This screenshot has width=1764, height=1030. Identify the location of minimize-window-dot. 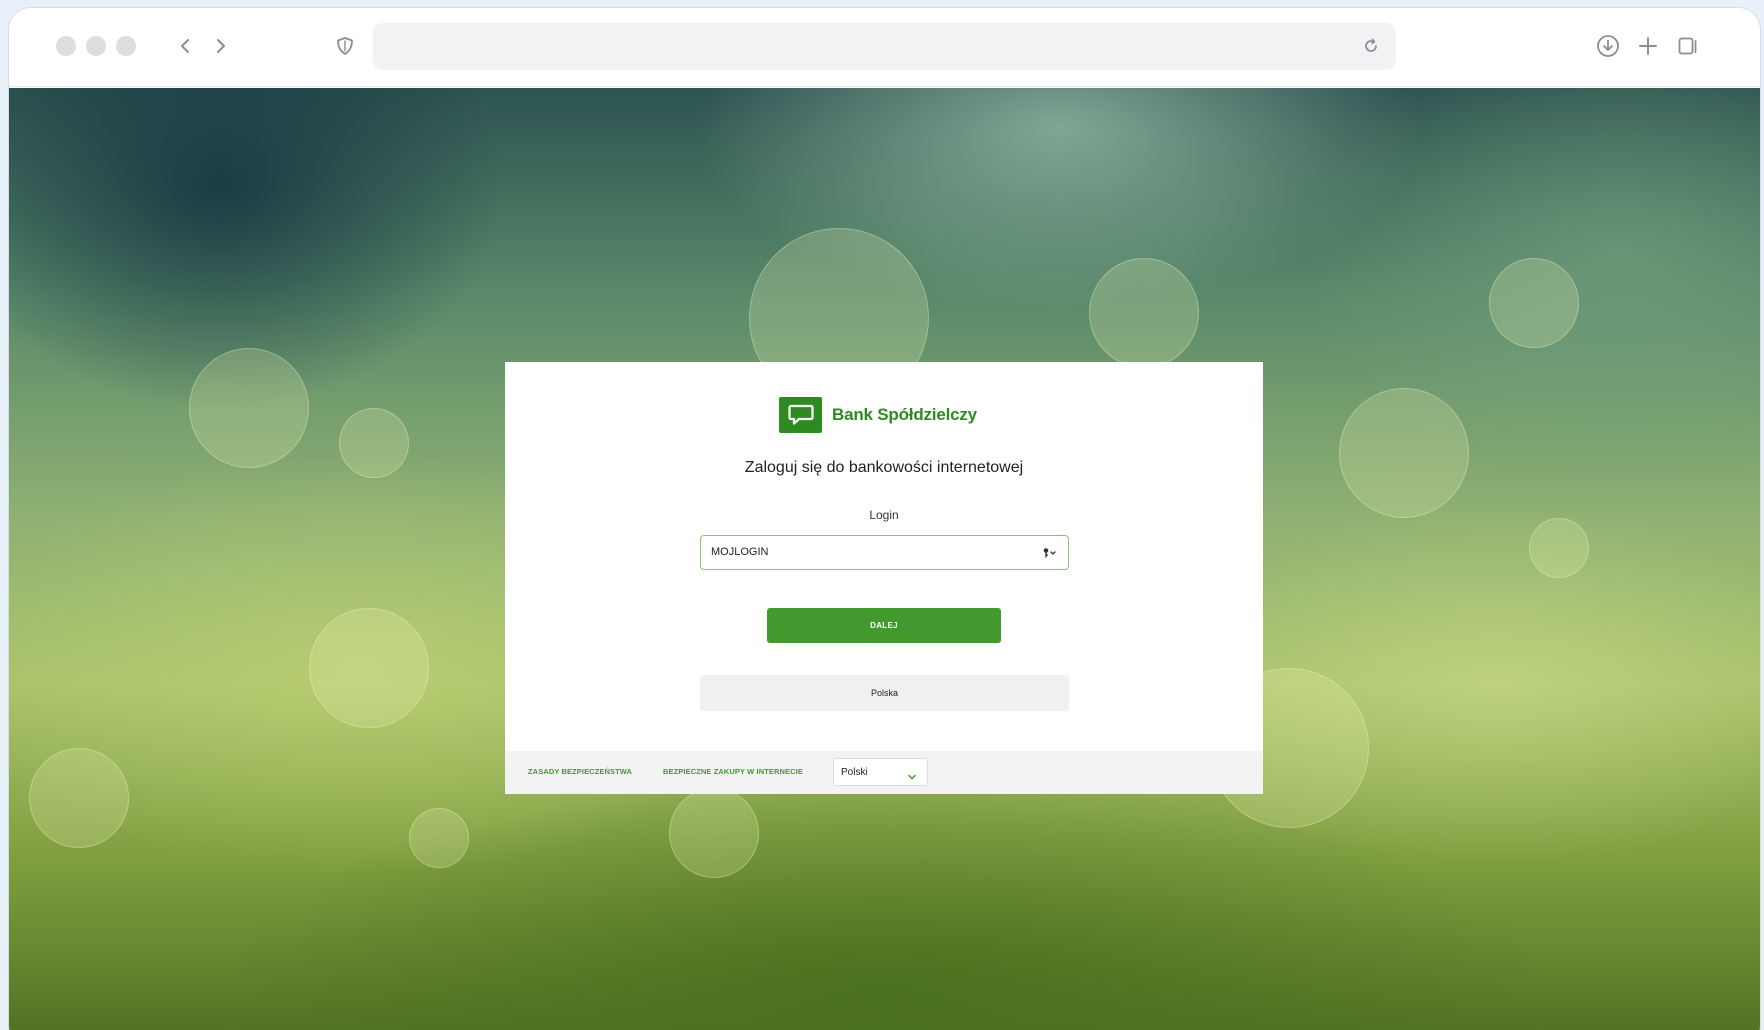
(96, 46).